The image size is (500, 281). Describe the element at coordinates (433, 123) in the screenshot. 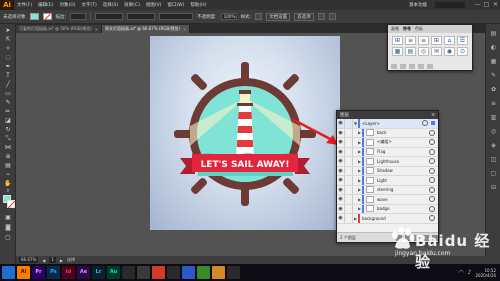

I see `selection-indicator` at that location.